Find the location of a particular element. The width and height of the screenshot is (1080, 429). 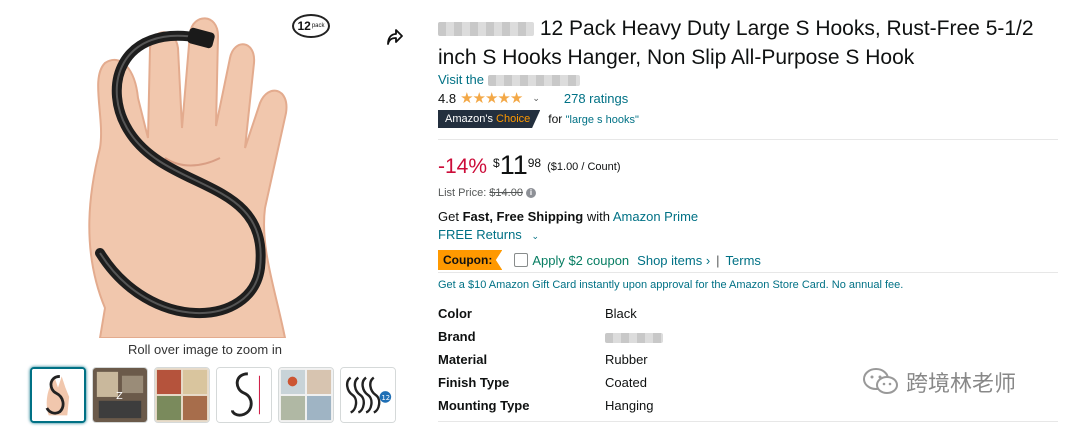

amazons-choice-row: Amazon's Choice for "large s hooks" is located at coordinates (538, 119).